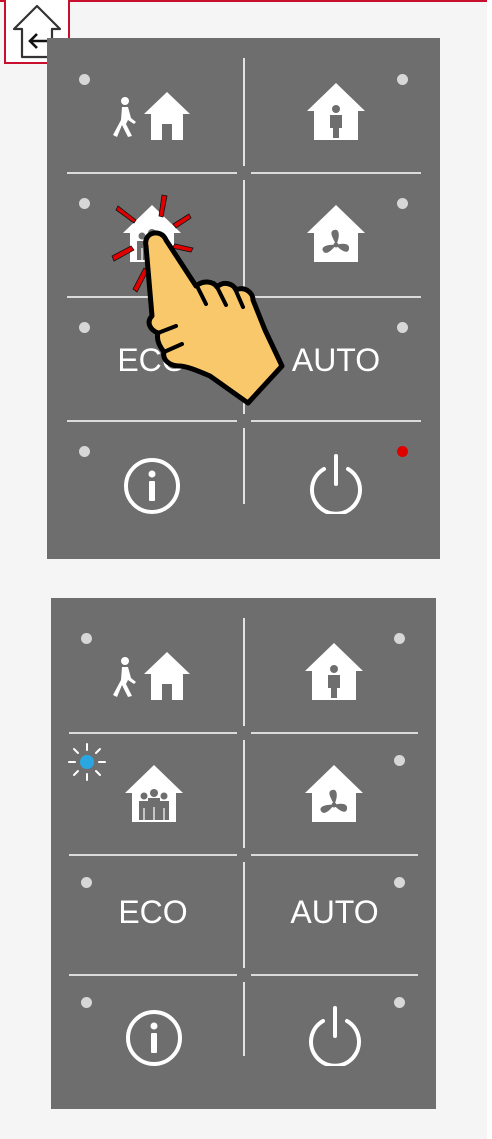 This screenshot has height=1139, width=492. Describe the element at coordinates (246, 1) in the screenshot. I see `top-accent-line` at that location.